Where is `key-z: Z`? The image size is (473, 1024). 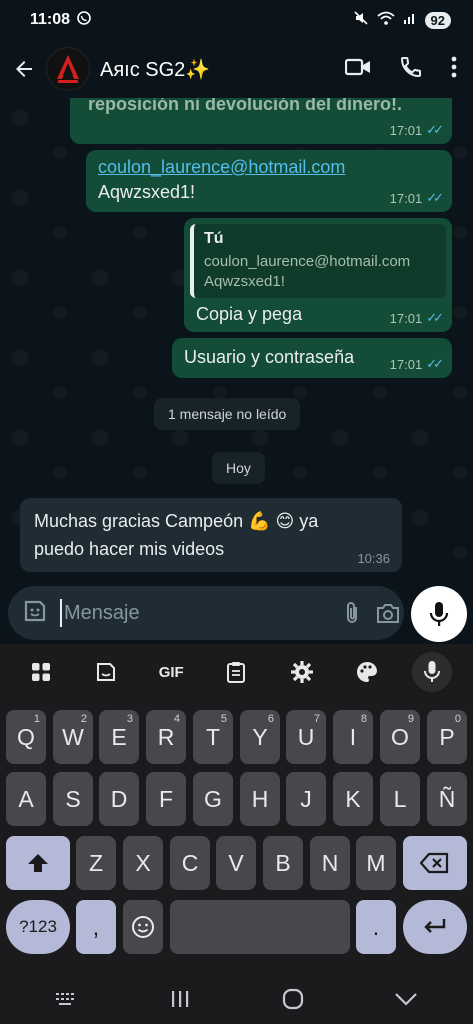 key-z: Z is located at coordinates (96, 863).